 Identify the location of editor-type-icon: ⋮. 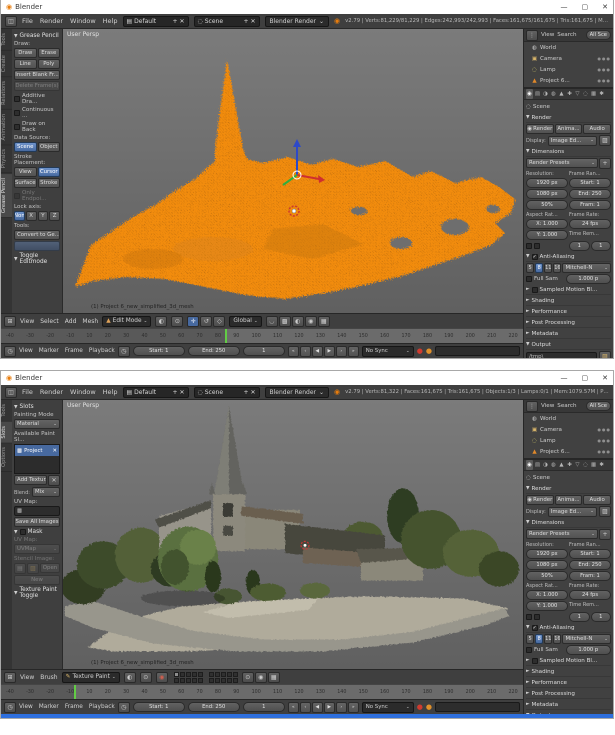
(532, 35).